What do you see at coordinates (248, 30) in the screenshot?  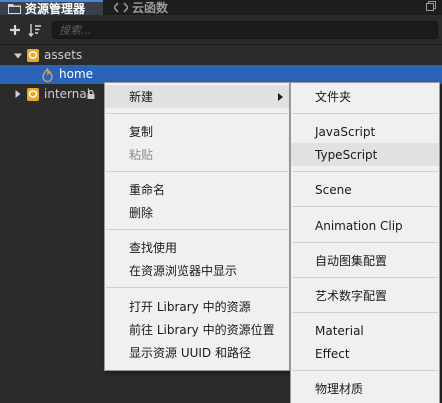 I see `search-input` at bounding box center [248, 30].